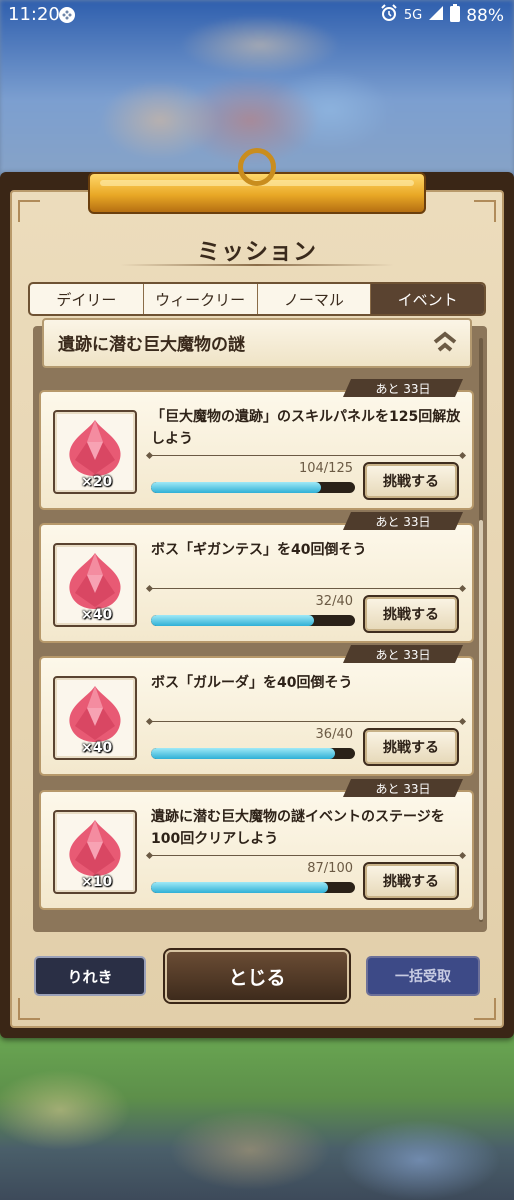 The height and width of the screenshot is (1200, 514). What do you see at coordinates (201, 299) in the screenshot?
I see `tab-weekly: ウィークリー` at bounding box center [201, 299].